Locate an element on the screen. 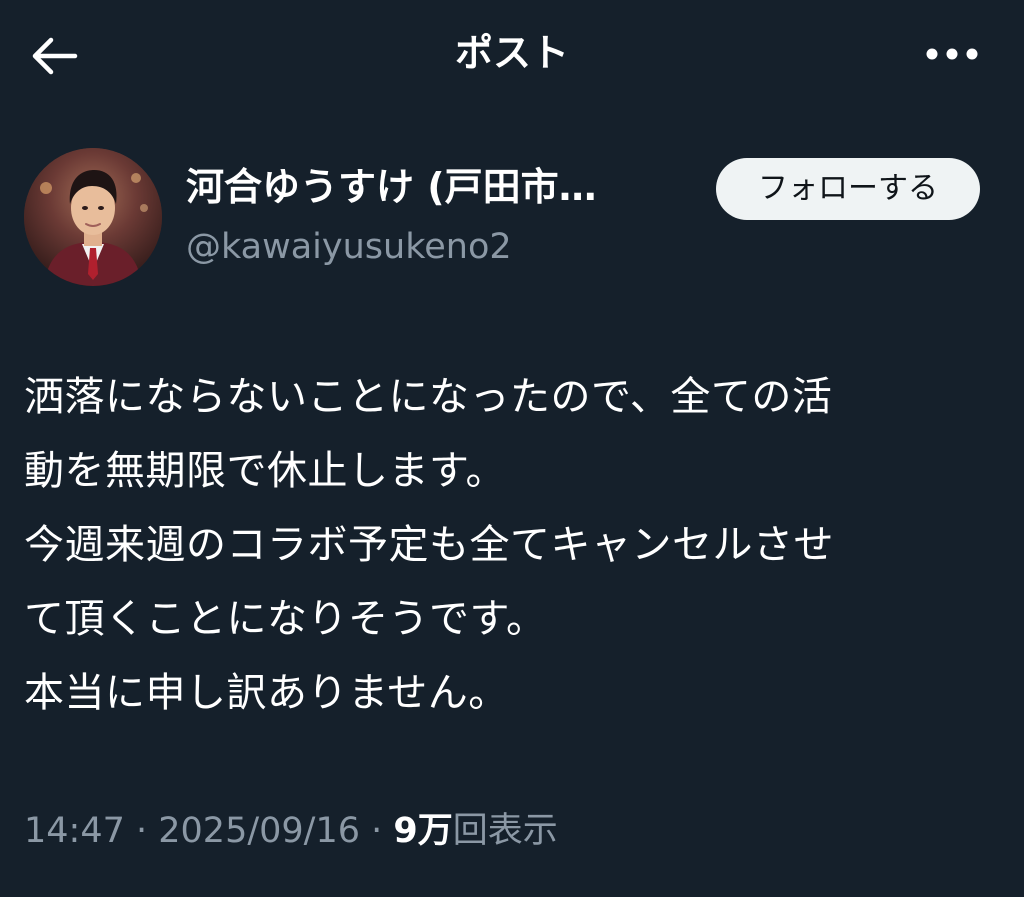 The height and width of the screenshot is (897, 1024). post-text-line: 今週来週のコラボ予定も全てキャンセルさせ is located at coordinates (429, 545).